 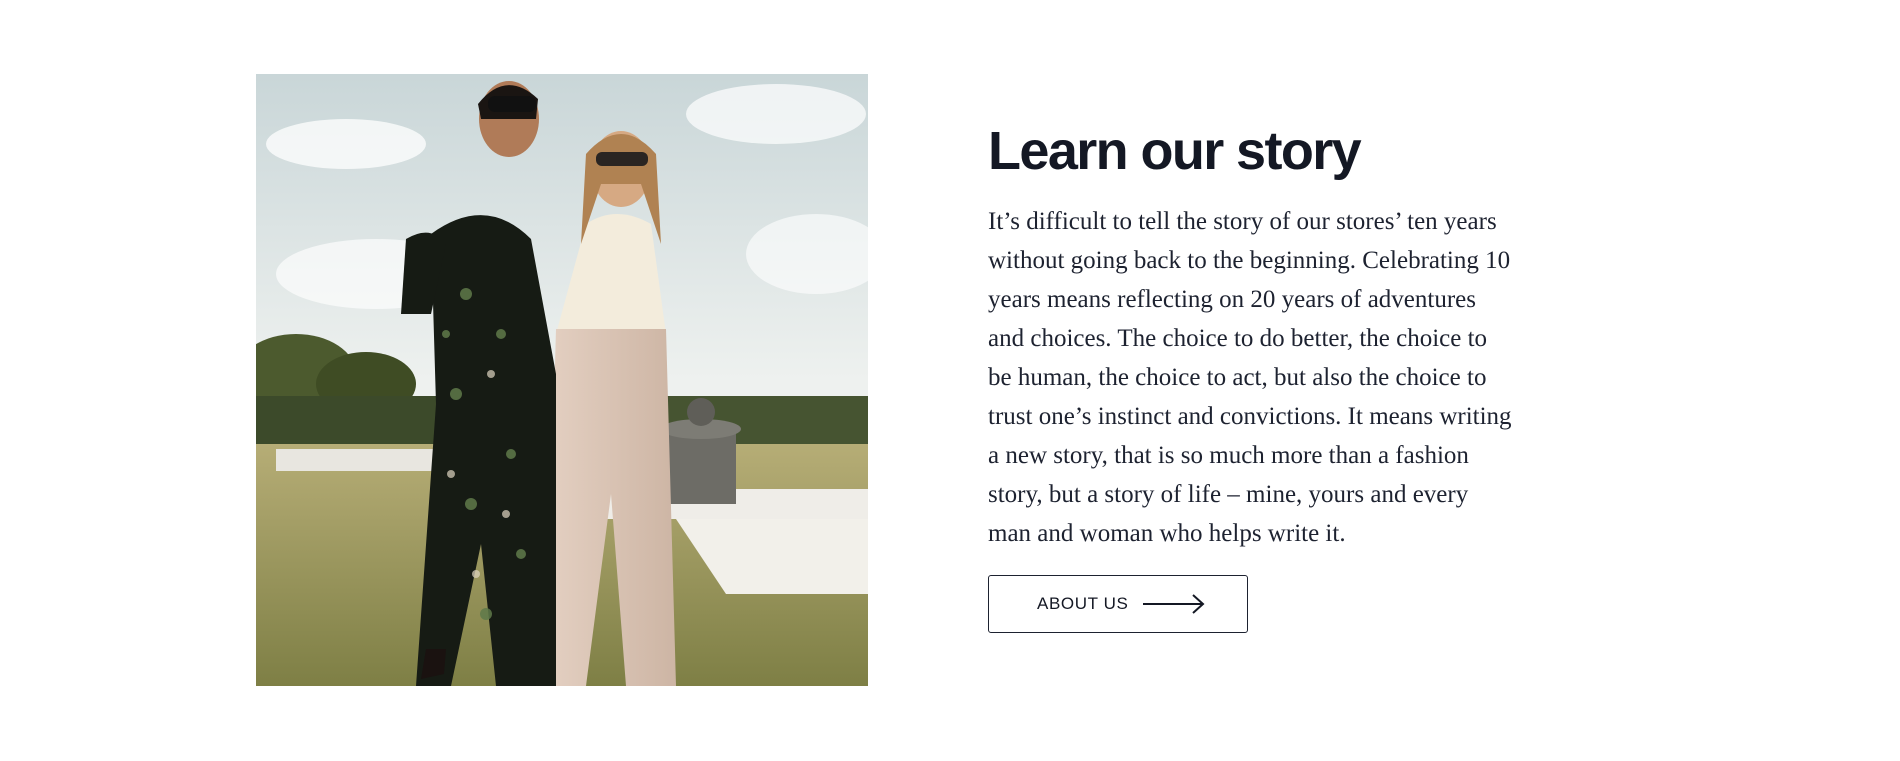 What do you see at coordinates (1174, 604) in the screenshot?
I see `arrow-right-icon` at bounding box center [1174, 604].